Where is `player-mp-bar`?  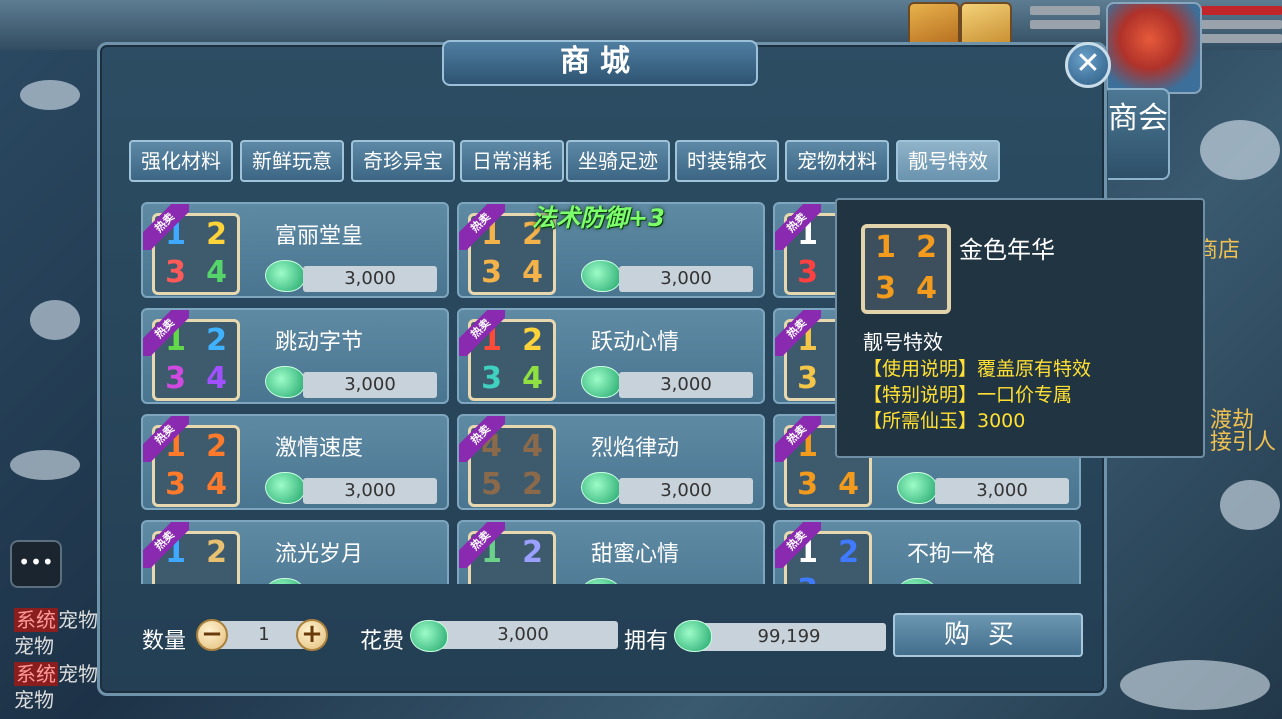
player-mp-bar is located at coordinates (1241, 24).